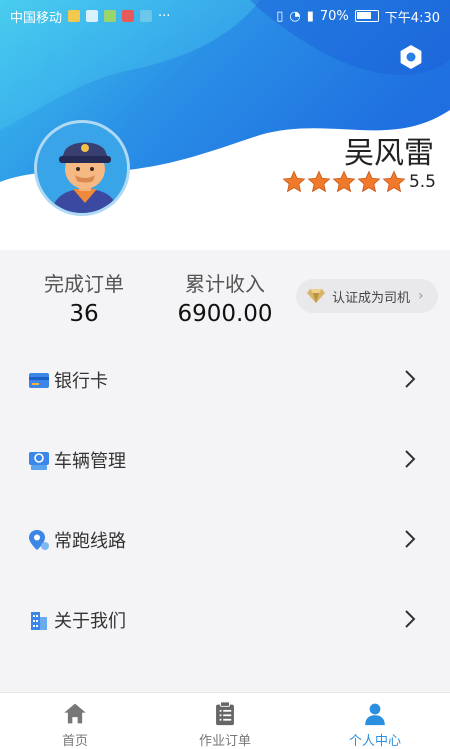  Describe the element at coordinates (39, 380) in the screenshot. I see `bank-card-icon` at that location.